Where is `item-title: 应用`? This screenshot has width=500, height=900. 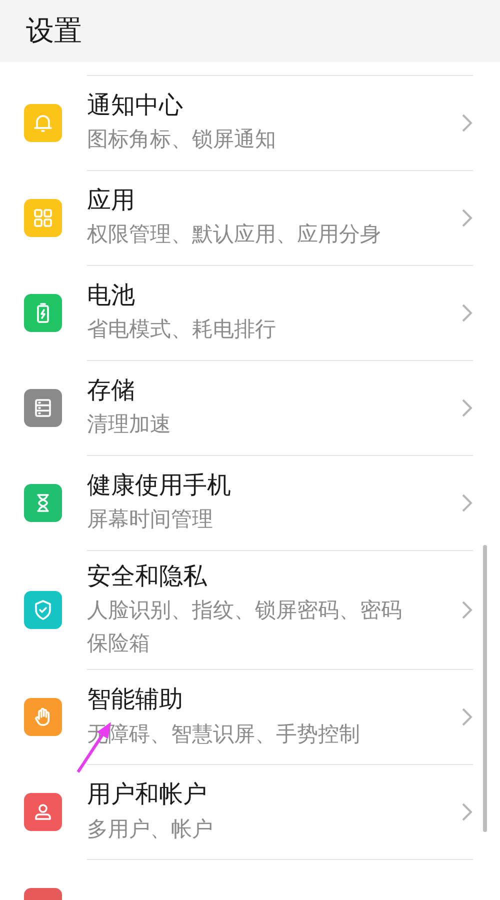 item-title: 应用 is located at coordinates (111, 200).